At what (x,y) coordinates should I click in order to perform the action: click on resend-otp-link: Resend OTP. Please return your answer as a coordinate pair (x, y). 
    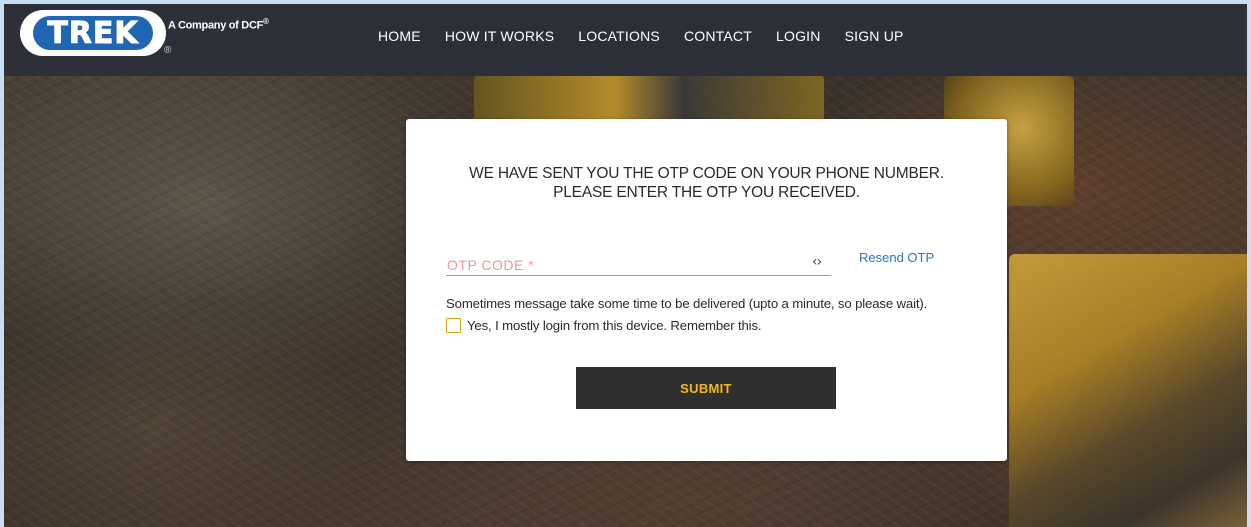
    Looking at the image, I should click on (896, 257).